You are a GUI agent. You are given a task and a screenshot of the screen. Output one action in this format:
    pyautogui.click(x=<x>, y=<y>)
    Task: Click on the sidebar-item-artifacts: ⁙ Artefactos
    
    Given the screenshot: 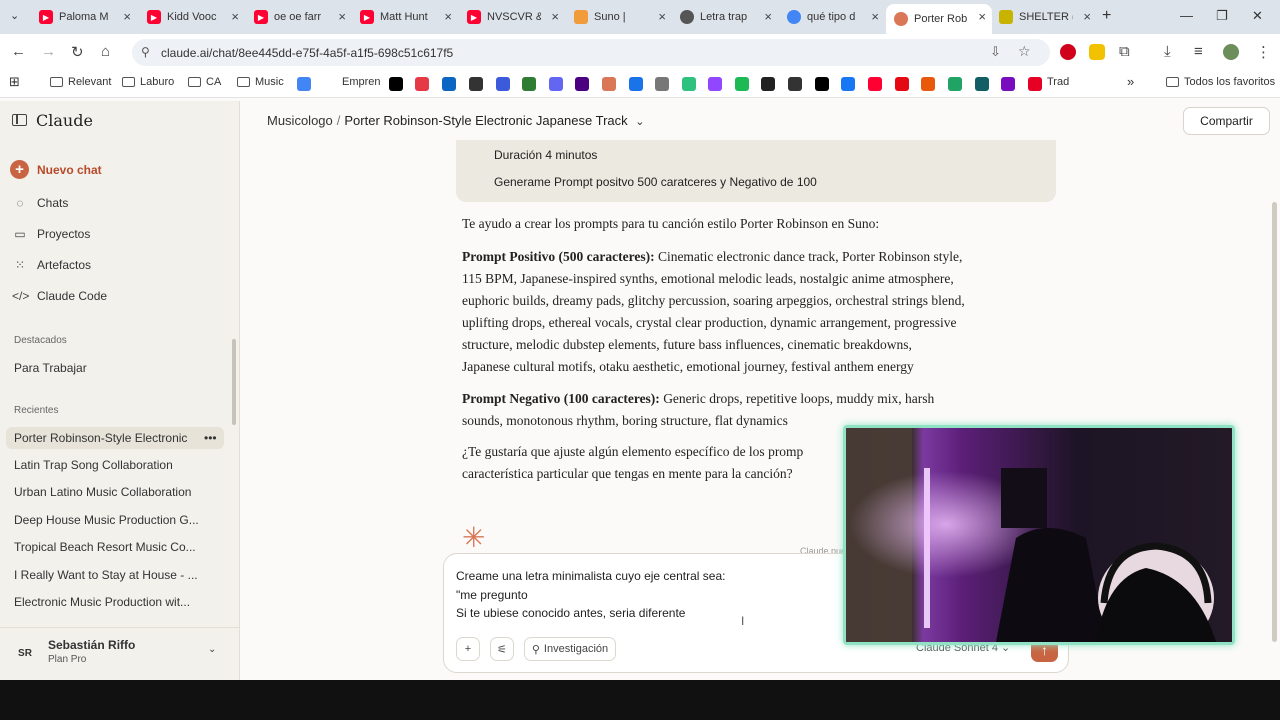 What is the action you would take?
    pyautogui.click(x=51, y=265)
    